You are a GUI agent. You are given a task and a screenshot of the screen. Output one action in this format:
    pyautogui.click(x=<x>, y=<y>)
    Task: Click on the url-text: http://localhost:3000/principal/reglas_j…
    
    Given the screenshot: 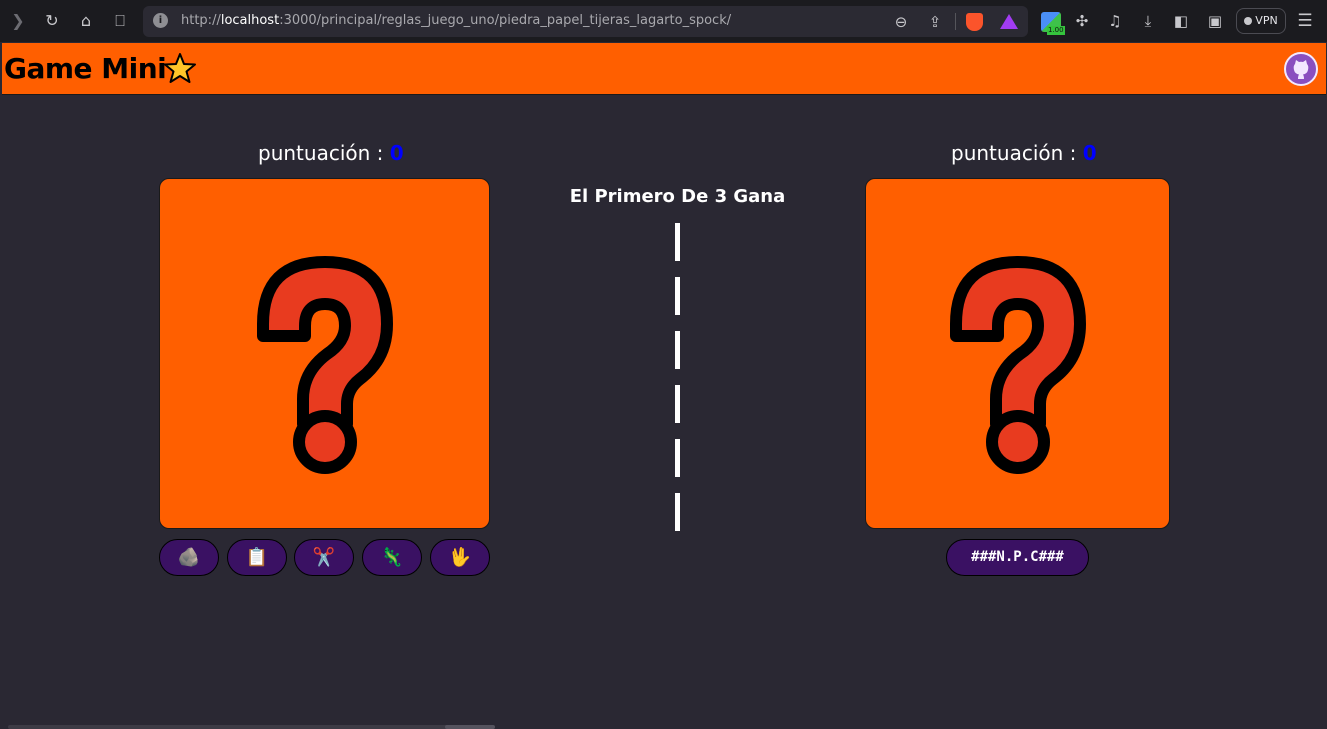 What is the action you would take?
    pyautogui.click(x=456, y=20)
    